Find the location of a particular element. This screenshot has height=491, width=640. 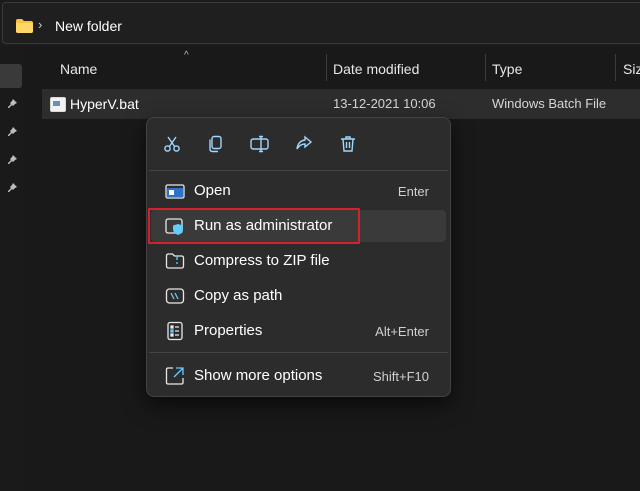

menu-item-label: Copy as path is located at coordinates (238, 295).